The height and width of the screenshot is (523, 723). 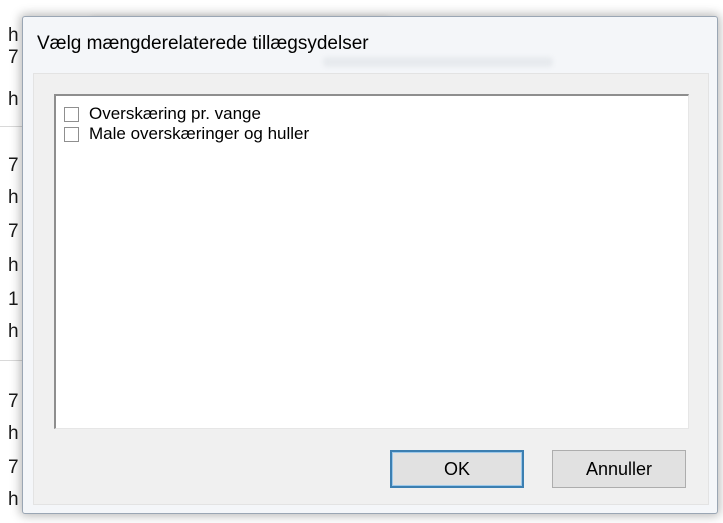 I want to click on list-item-label: Overskæring pr. vange, so click(x=175, y=113).